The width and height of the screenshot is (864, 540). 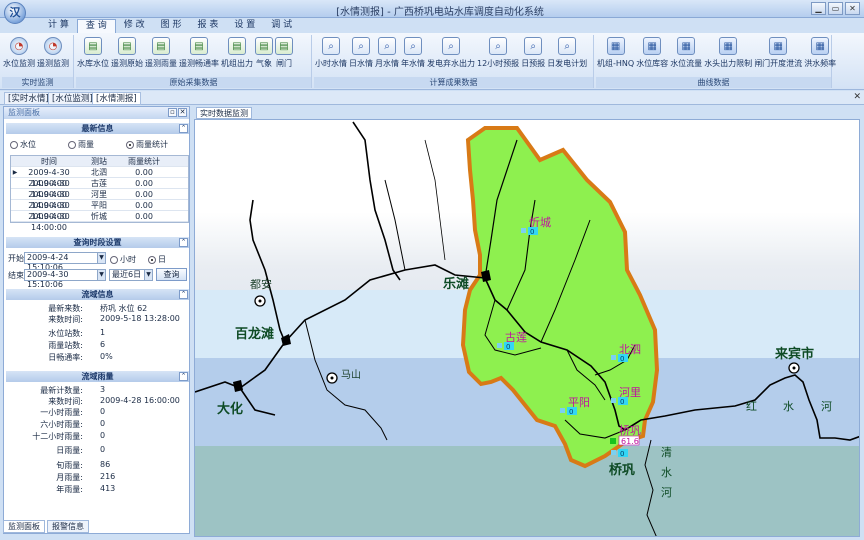 What do you see at coordinates (53, 55) in the screenshot?
I see `ribbon-button-telemetry-monitor: ◔ 遥测监测` at bounding box center [53, 55].